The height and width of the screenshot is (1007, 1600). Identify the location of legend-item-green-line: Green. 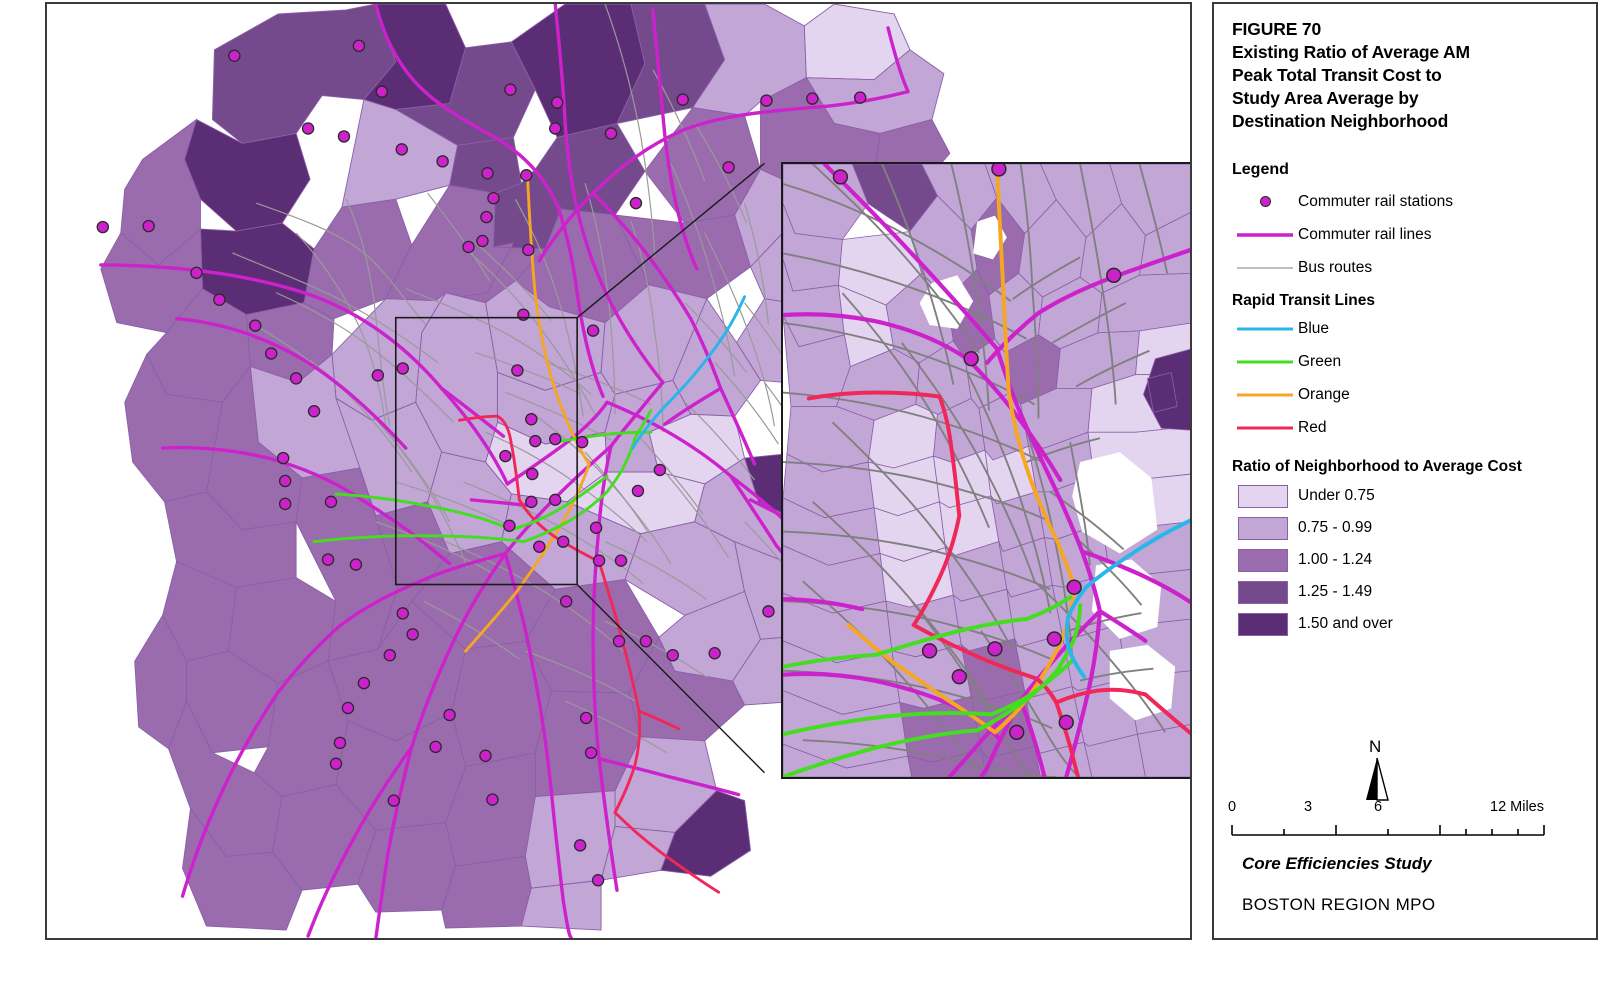
(1405, 361).